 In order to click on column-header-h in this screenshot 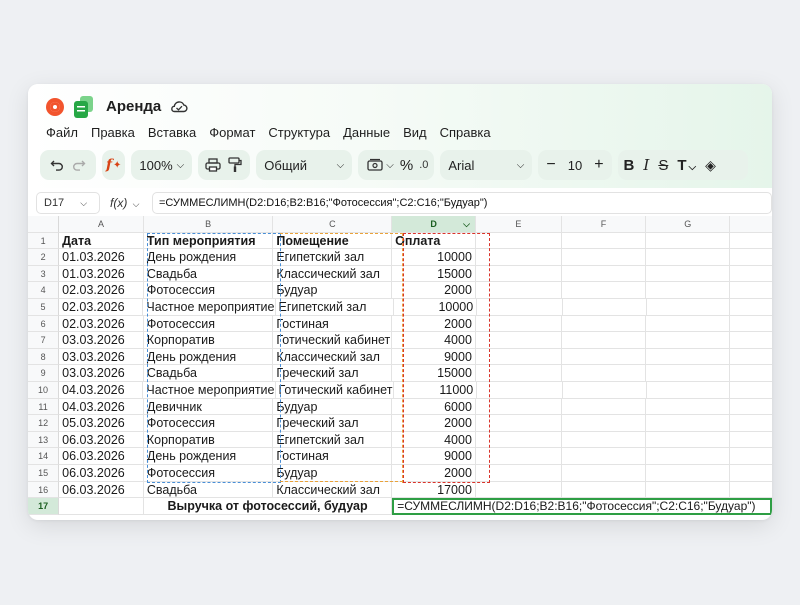, I will do `click(751, 224)`.